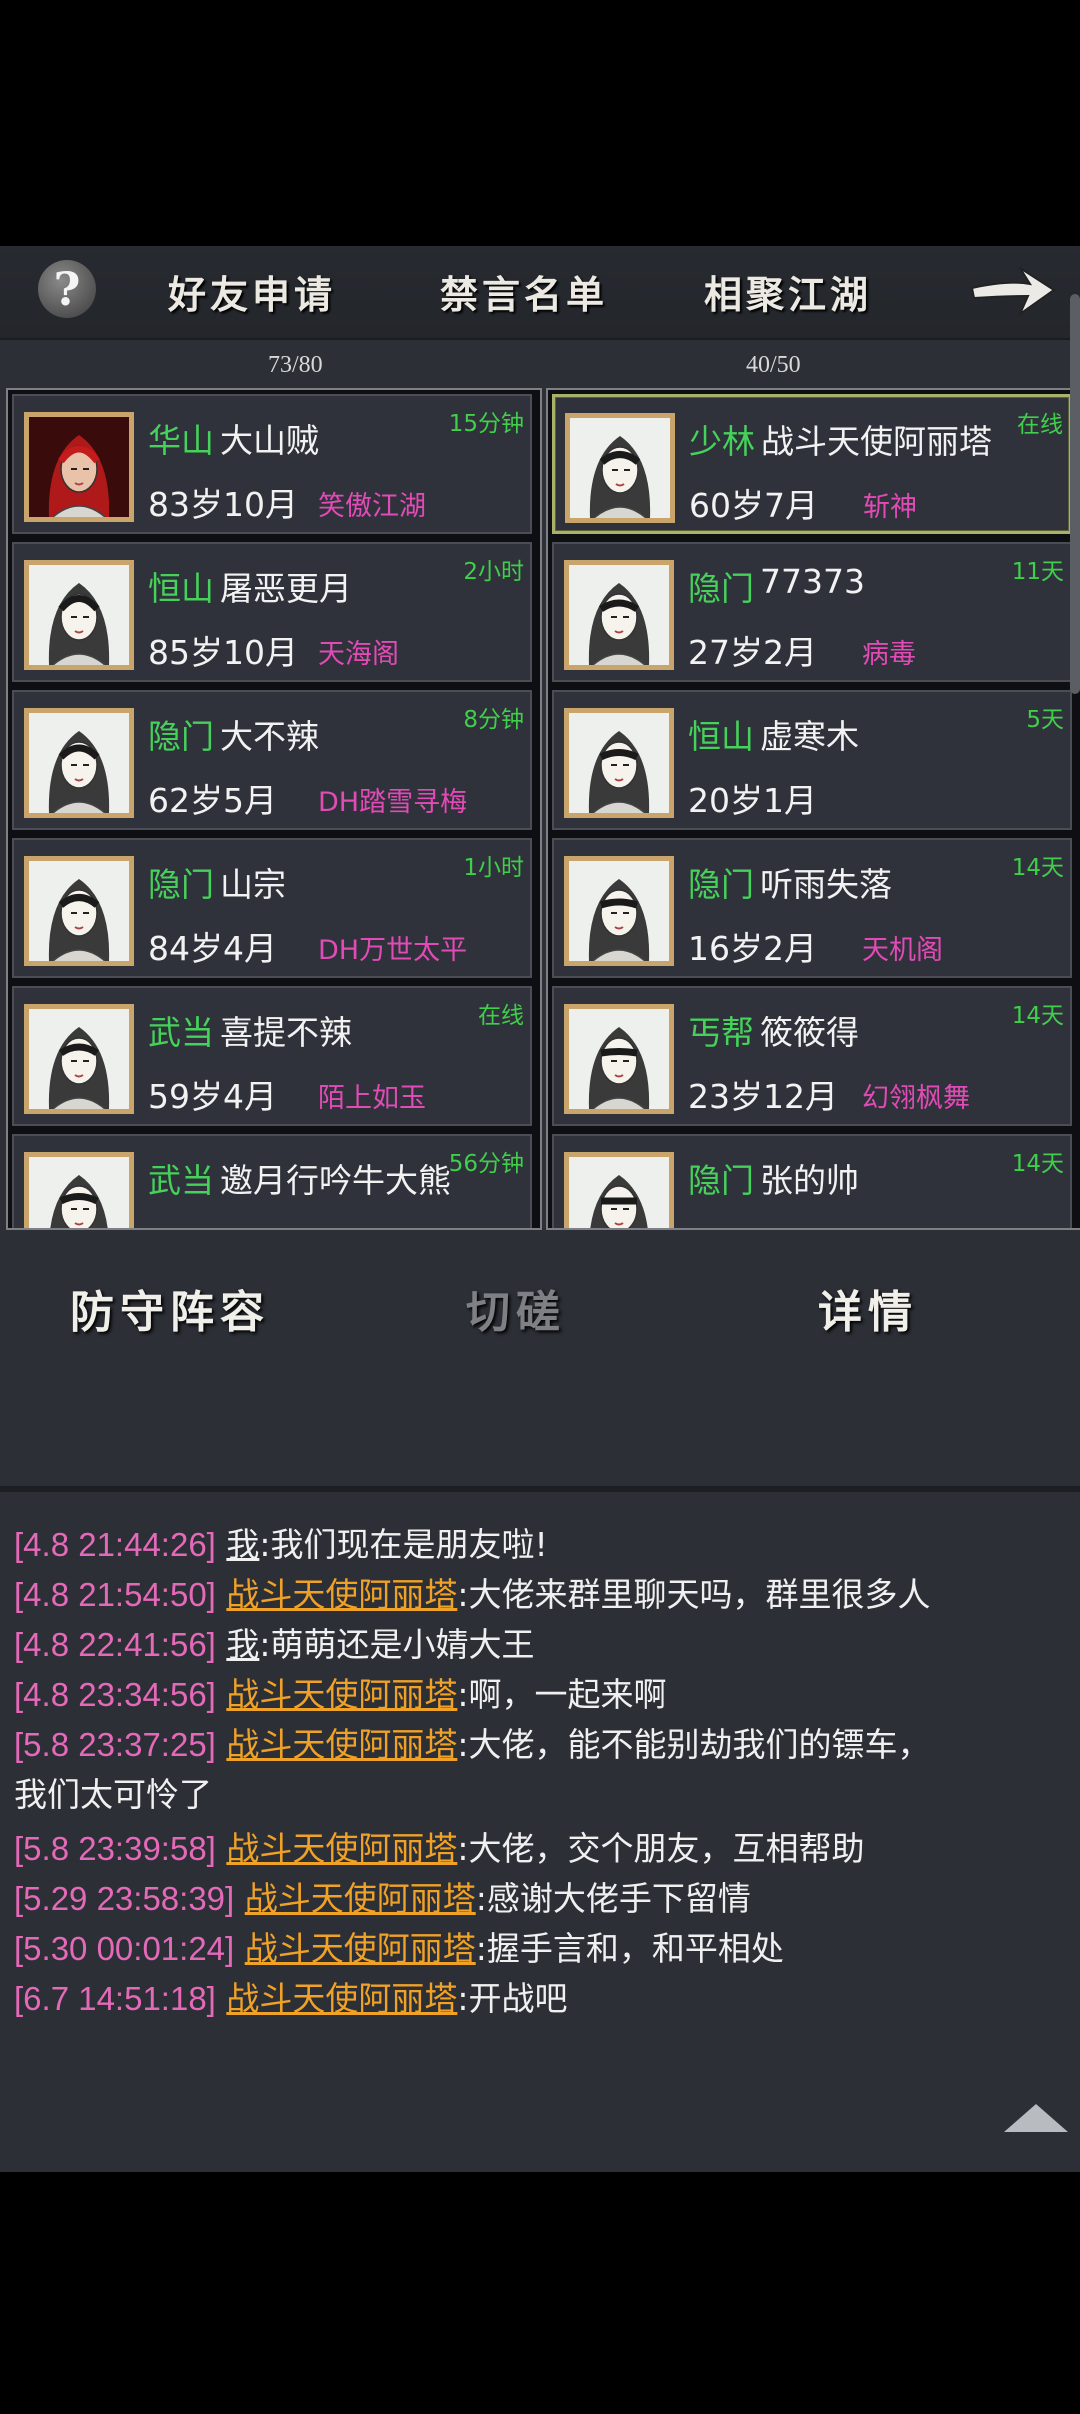  What do you see at coordinates (524, 292) in the screenshot?
I see `tab-mute-list: 禁言名单` at bounding box center [524, 292].